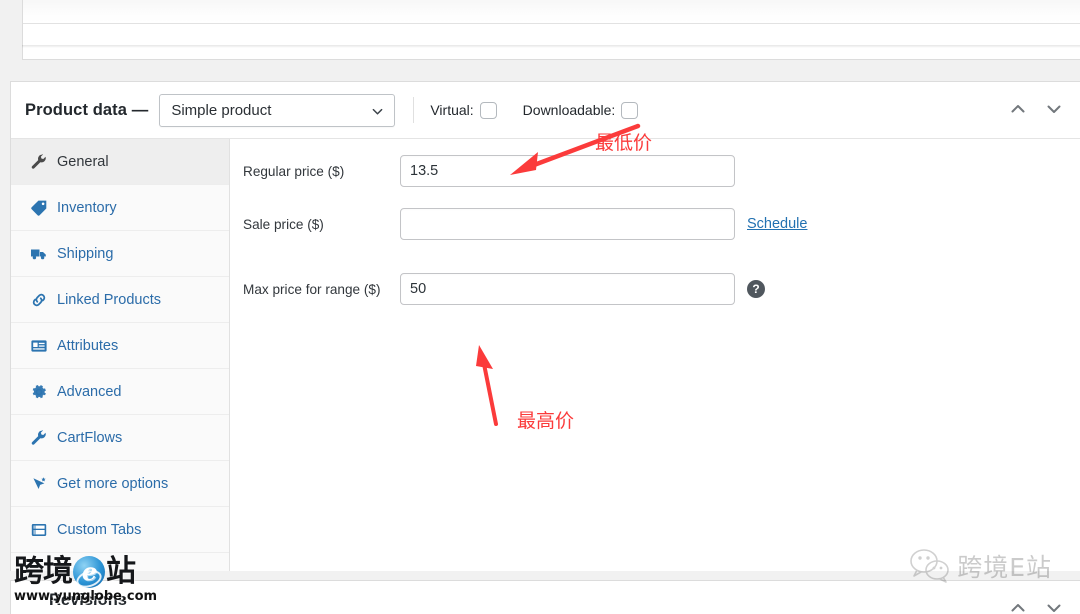  What do you see at coordinates (377, 111) in the screenshot?
I see `chevron-down-icon` at bounding box center [377, 111].